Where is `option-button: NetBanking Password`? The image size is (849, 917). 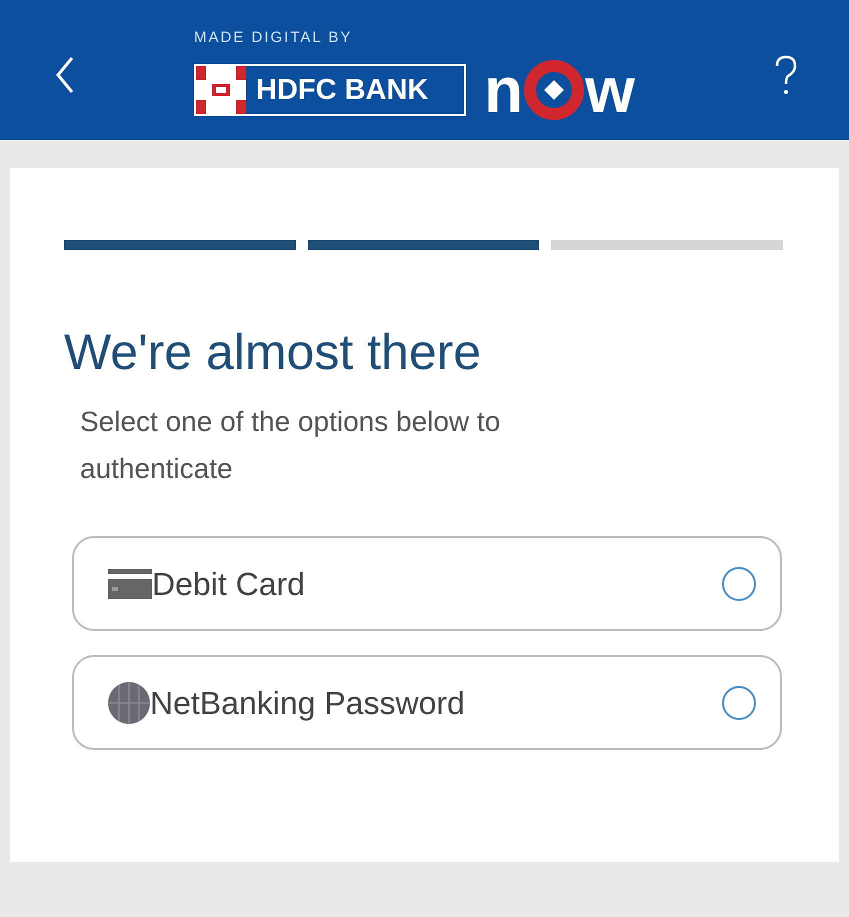 option-button: NetBanking Password is located at coordinates (427, 702).